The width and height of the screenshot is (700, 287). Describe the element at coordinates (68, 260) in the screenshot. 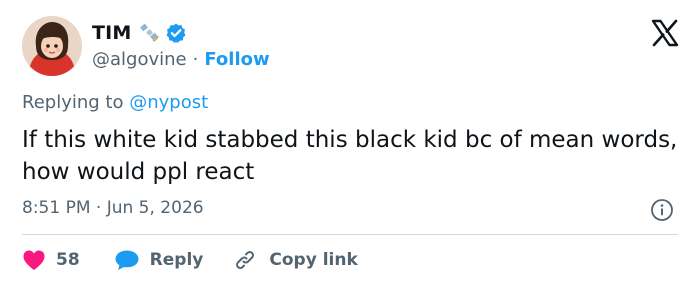

I see `like-count: 58` at that location.